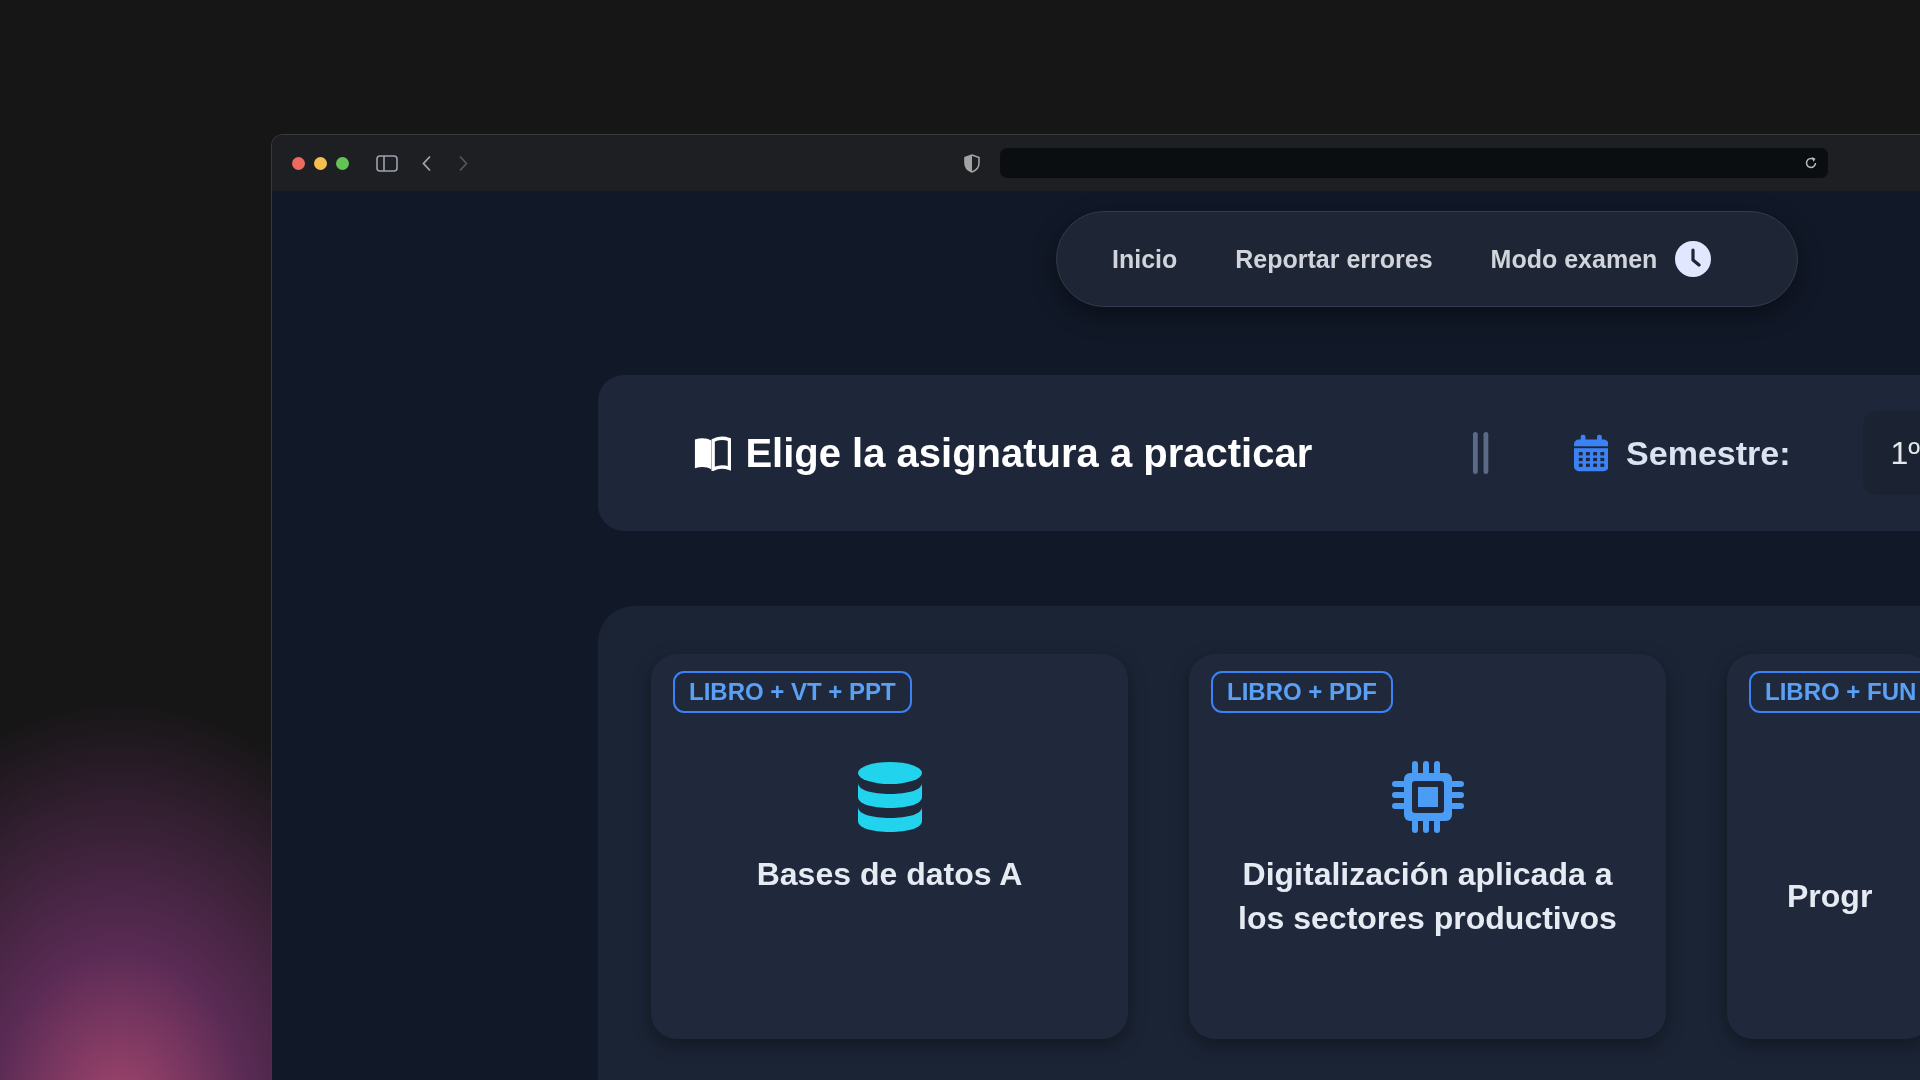  What do you see at coordinates (1334, 259) in the screenshot?
I see `nav-link: Reportar errores` at bounding box center [1334, 259].